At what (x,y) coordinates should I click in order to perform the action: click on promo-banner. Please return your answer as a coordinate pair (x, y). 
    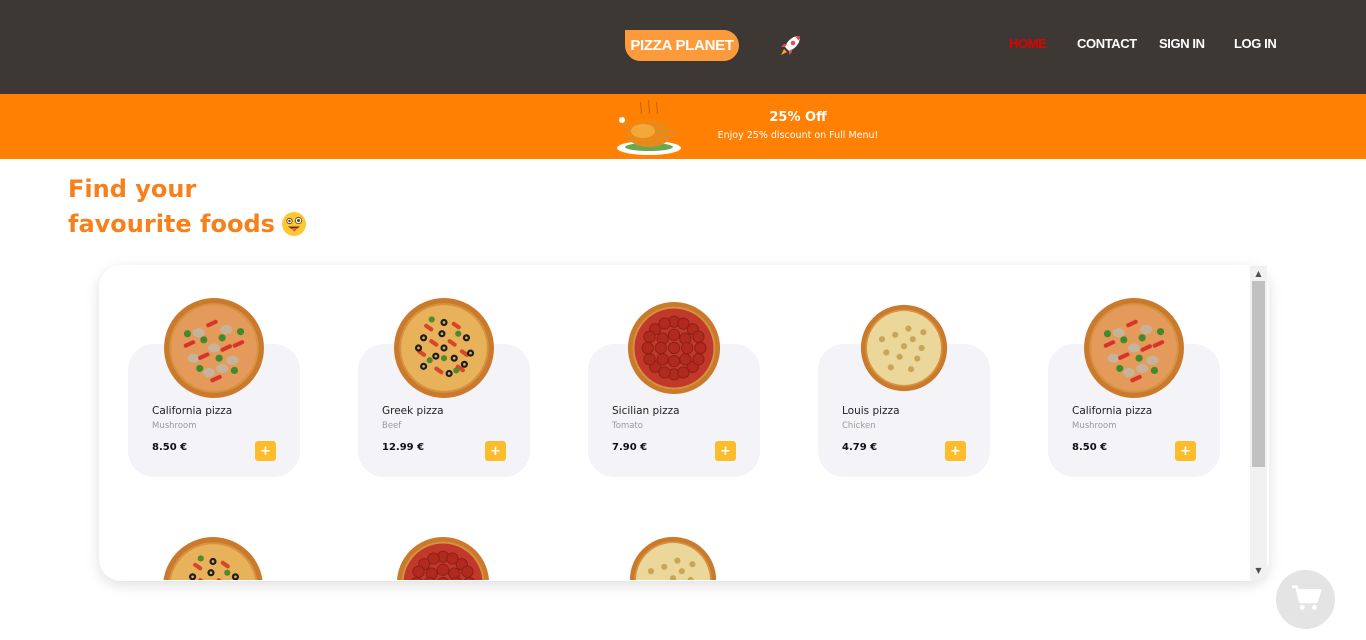
    Looking at the image, I should click on (683, 126).